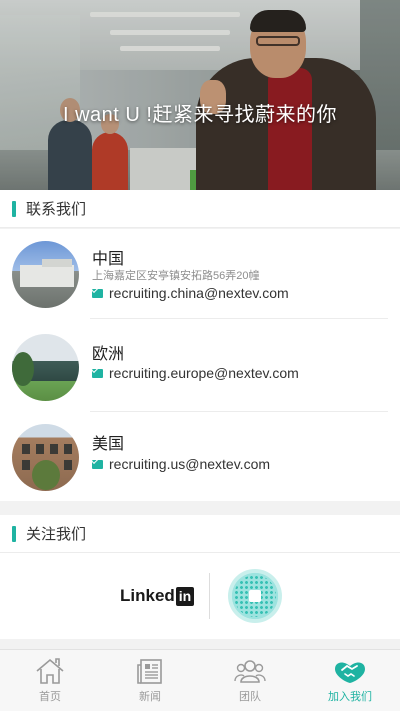  I want to click on contact-email: recruiting.us@nextev.com, so click(189, 464).